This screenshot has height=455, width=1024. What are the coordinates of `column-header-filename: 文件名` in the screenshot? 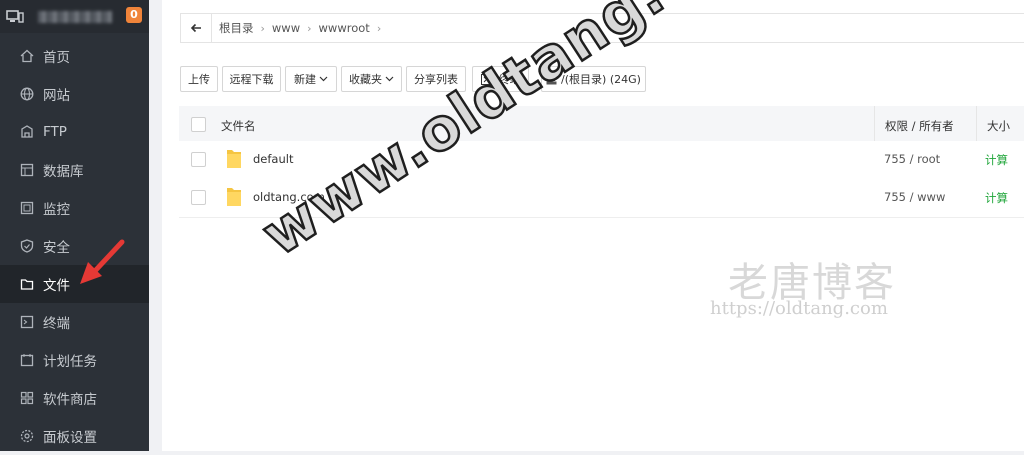 It's located at (238, 126).